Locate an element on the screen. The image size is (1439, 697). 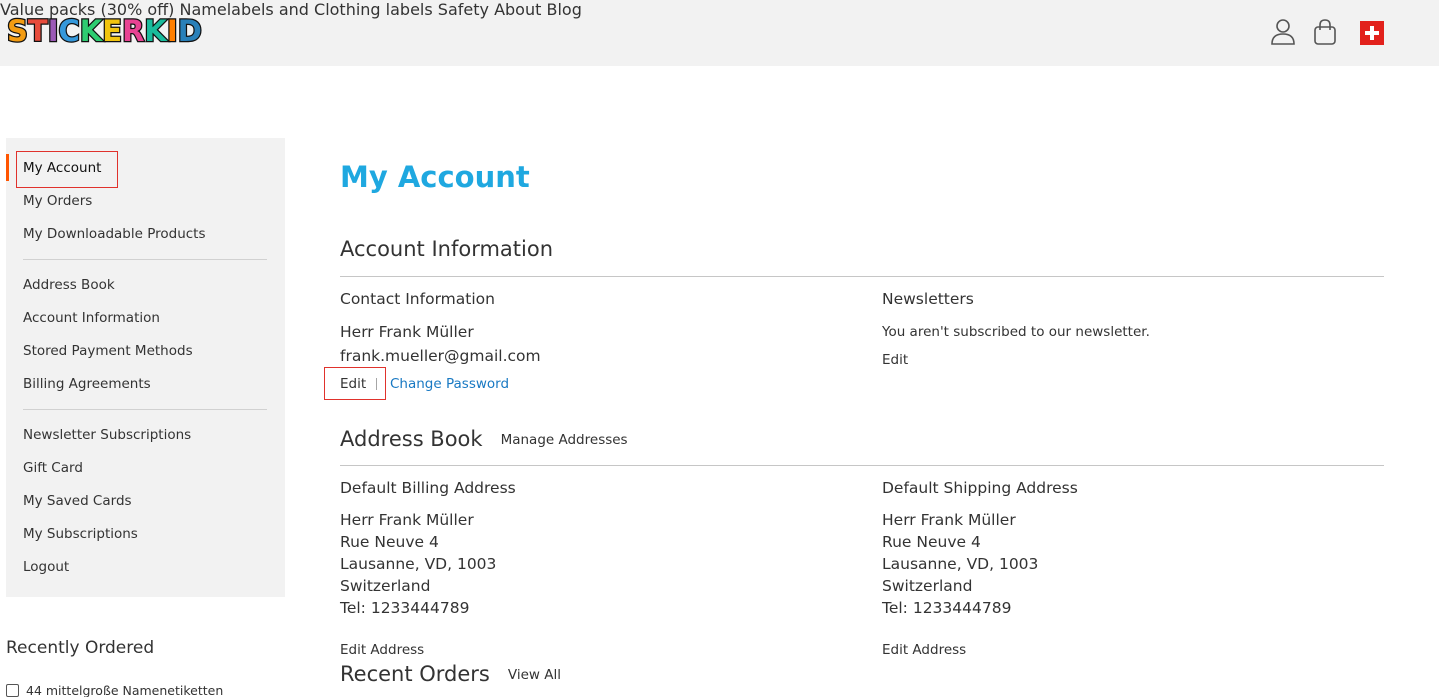
nav-blog: Blog is located at coordinates (563, 9).